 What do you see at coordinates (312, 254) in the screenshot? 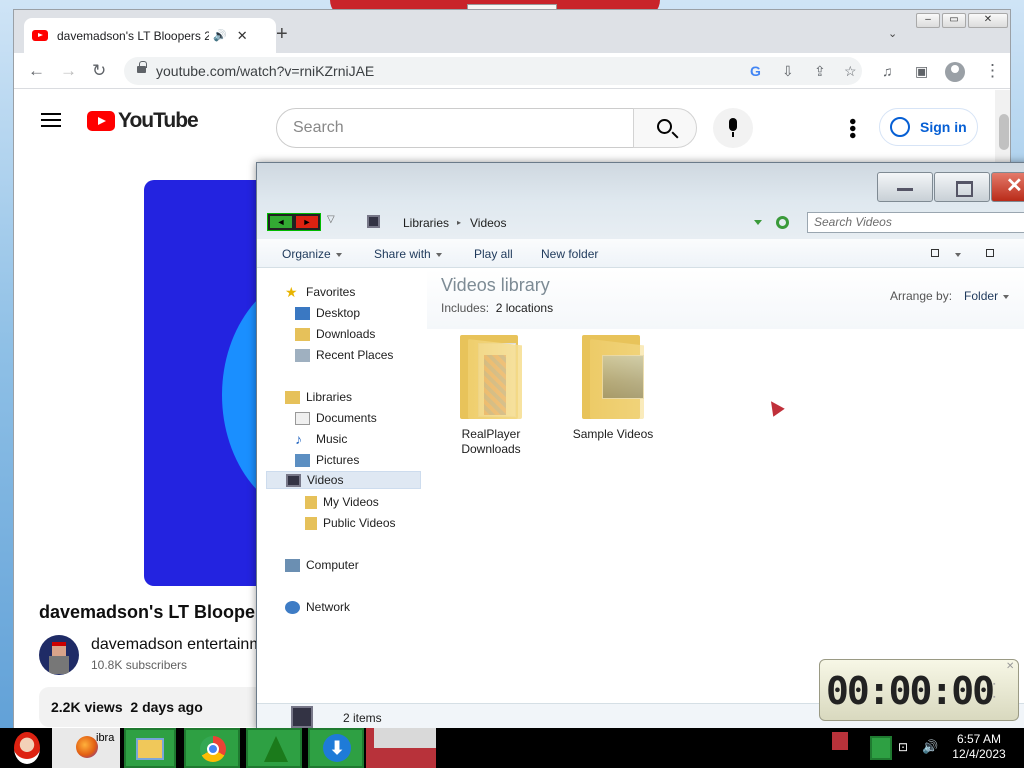
I see `organize-menu: Organize` at bounding box center [312, 254].